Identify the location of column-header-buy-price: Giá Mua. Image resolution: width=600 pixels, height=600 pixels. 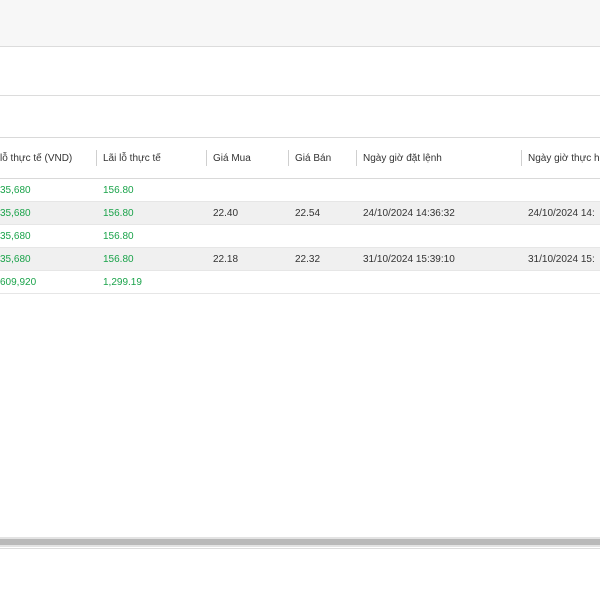
(247, 158).